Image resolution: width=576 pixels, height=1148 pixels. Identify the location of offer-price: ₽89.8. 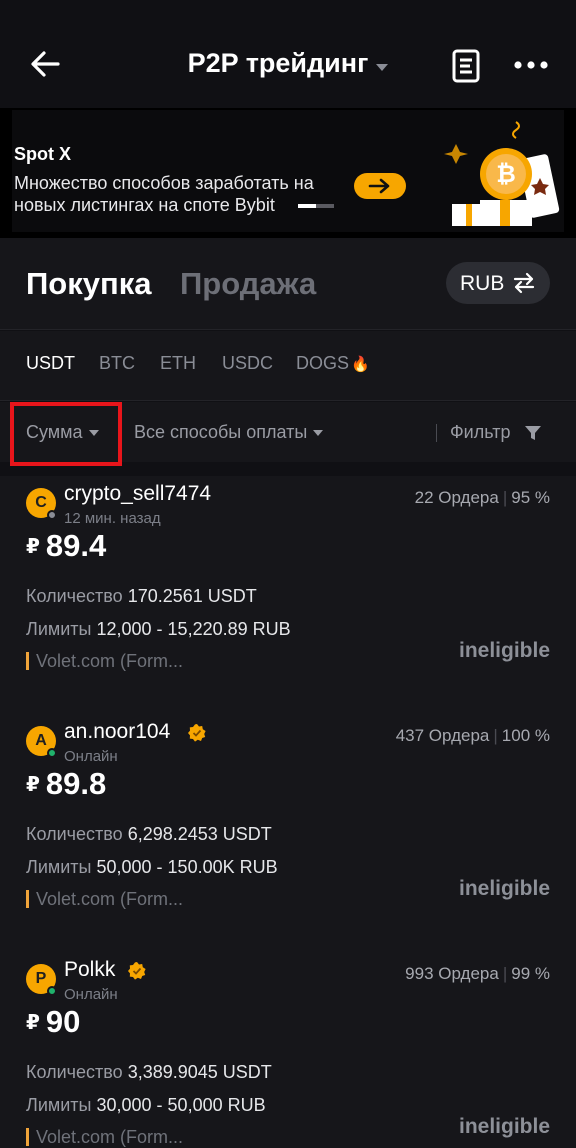
(66, 784).